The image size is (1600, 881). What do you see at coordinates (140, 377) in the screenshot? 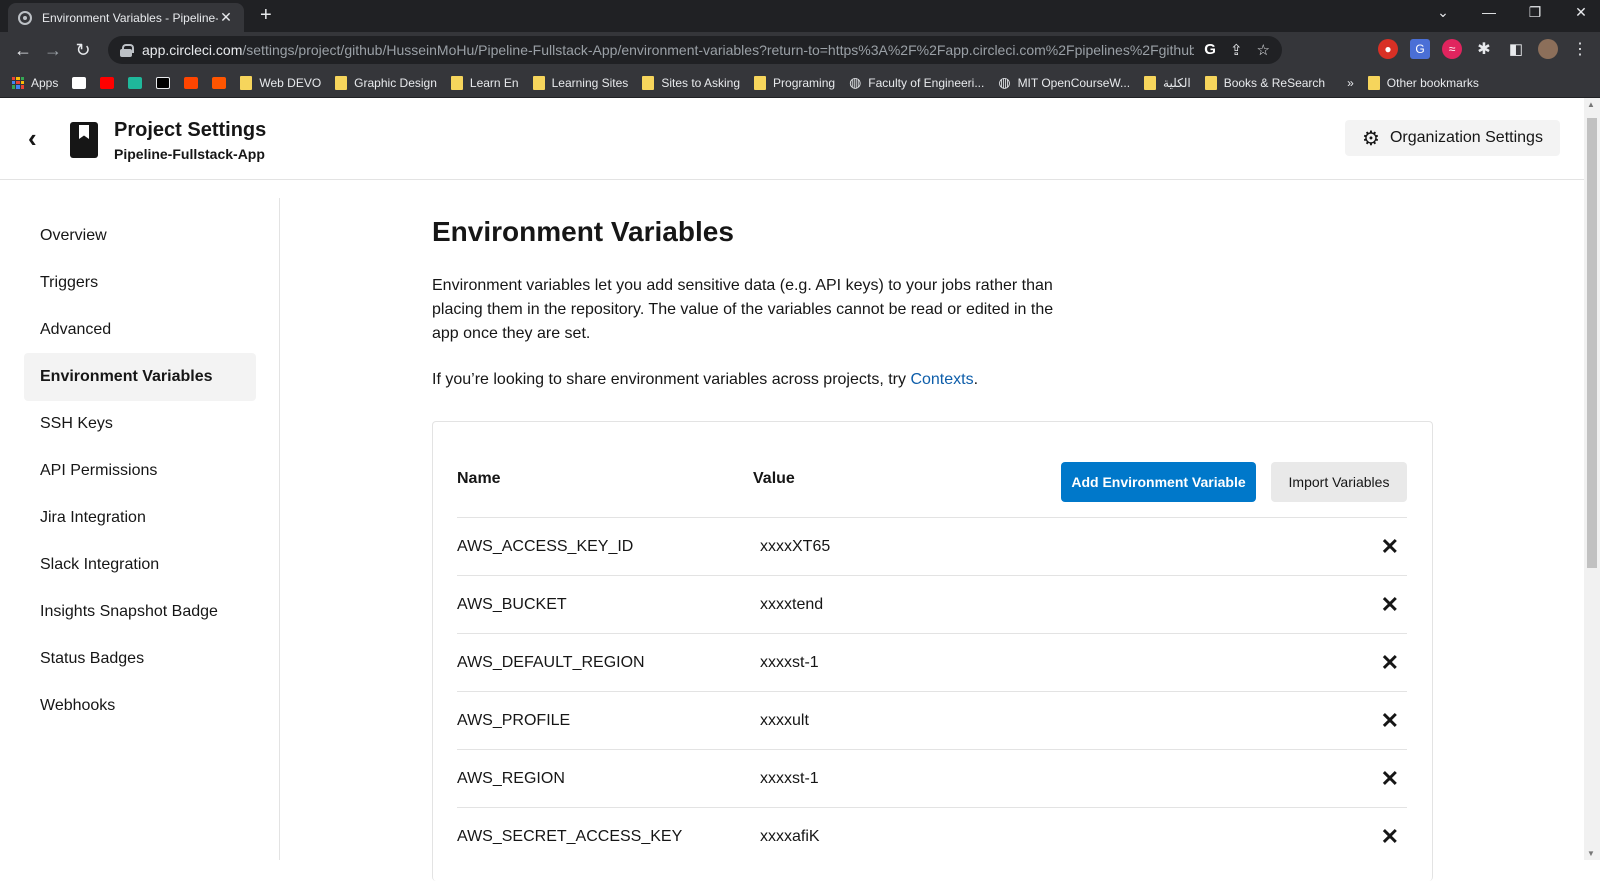
I see `sidebar-item-environment-variables: Environment Variables` at bounding box center [140, 377].